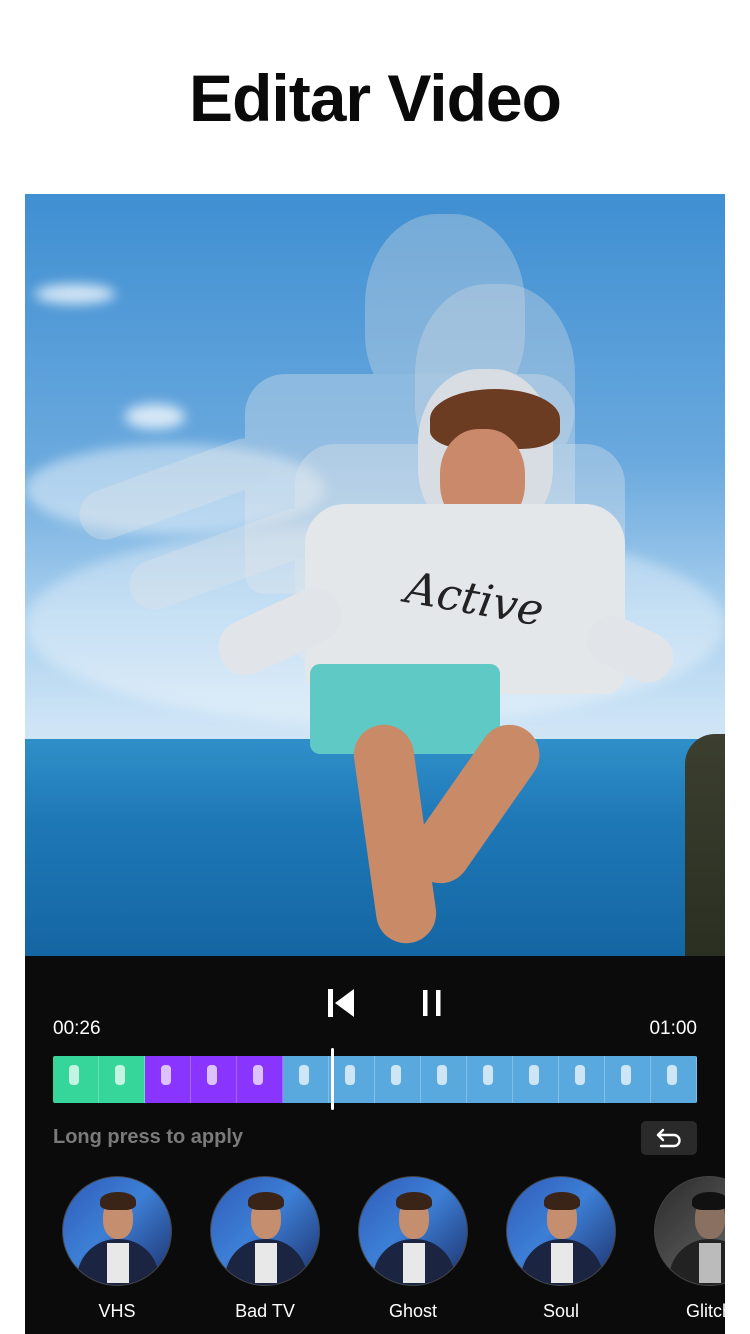 The width and height of the screenshot is (750, 1334). What do you see at coordinates (148, 1137) in the screenshot?
I see `hint-text: Long press to apply` at bounding box center [148, 1137].